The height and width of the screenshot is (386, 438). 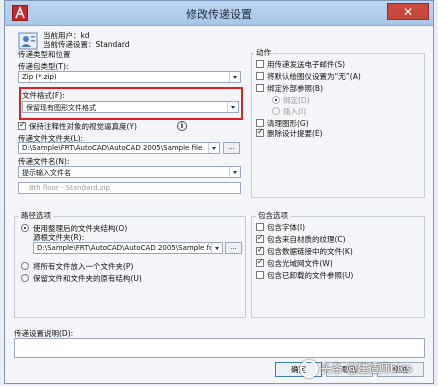 What do you see at coordinates (260, 250) in the screenshot?
I see `include-data-links-checkbox` at bounding box center [260, 250].